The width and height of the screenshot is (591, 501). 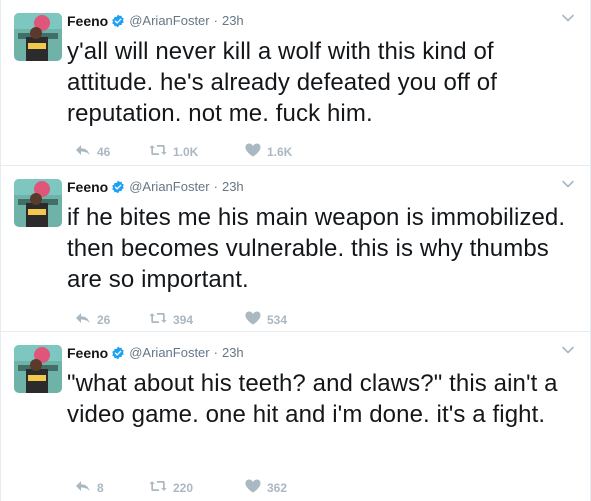 I want to click on reply-count: 8, so click(x=100, y=487).